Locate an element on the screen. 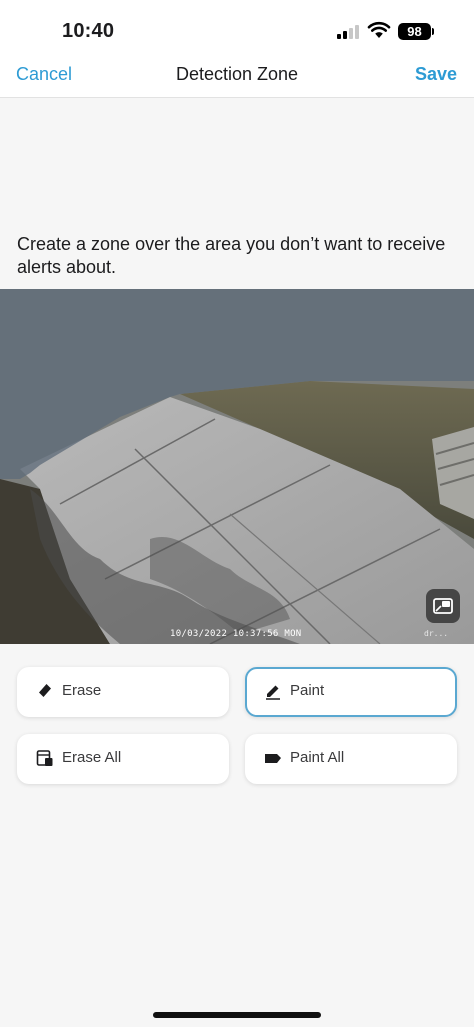  battery-nub is located at coordinates (433, 31).